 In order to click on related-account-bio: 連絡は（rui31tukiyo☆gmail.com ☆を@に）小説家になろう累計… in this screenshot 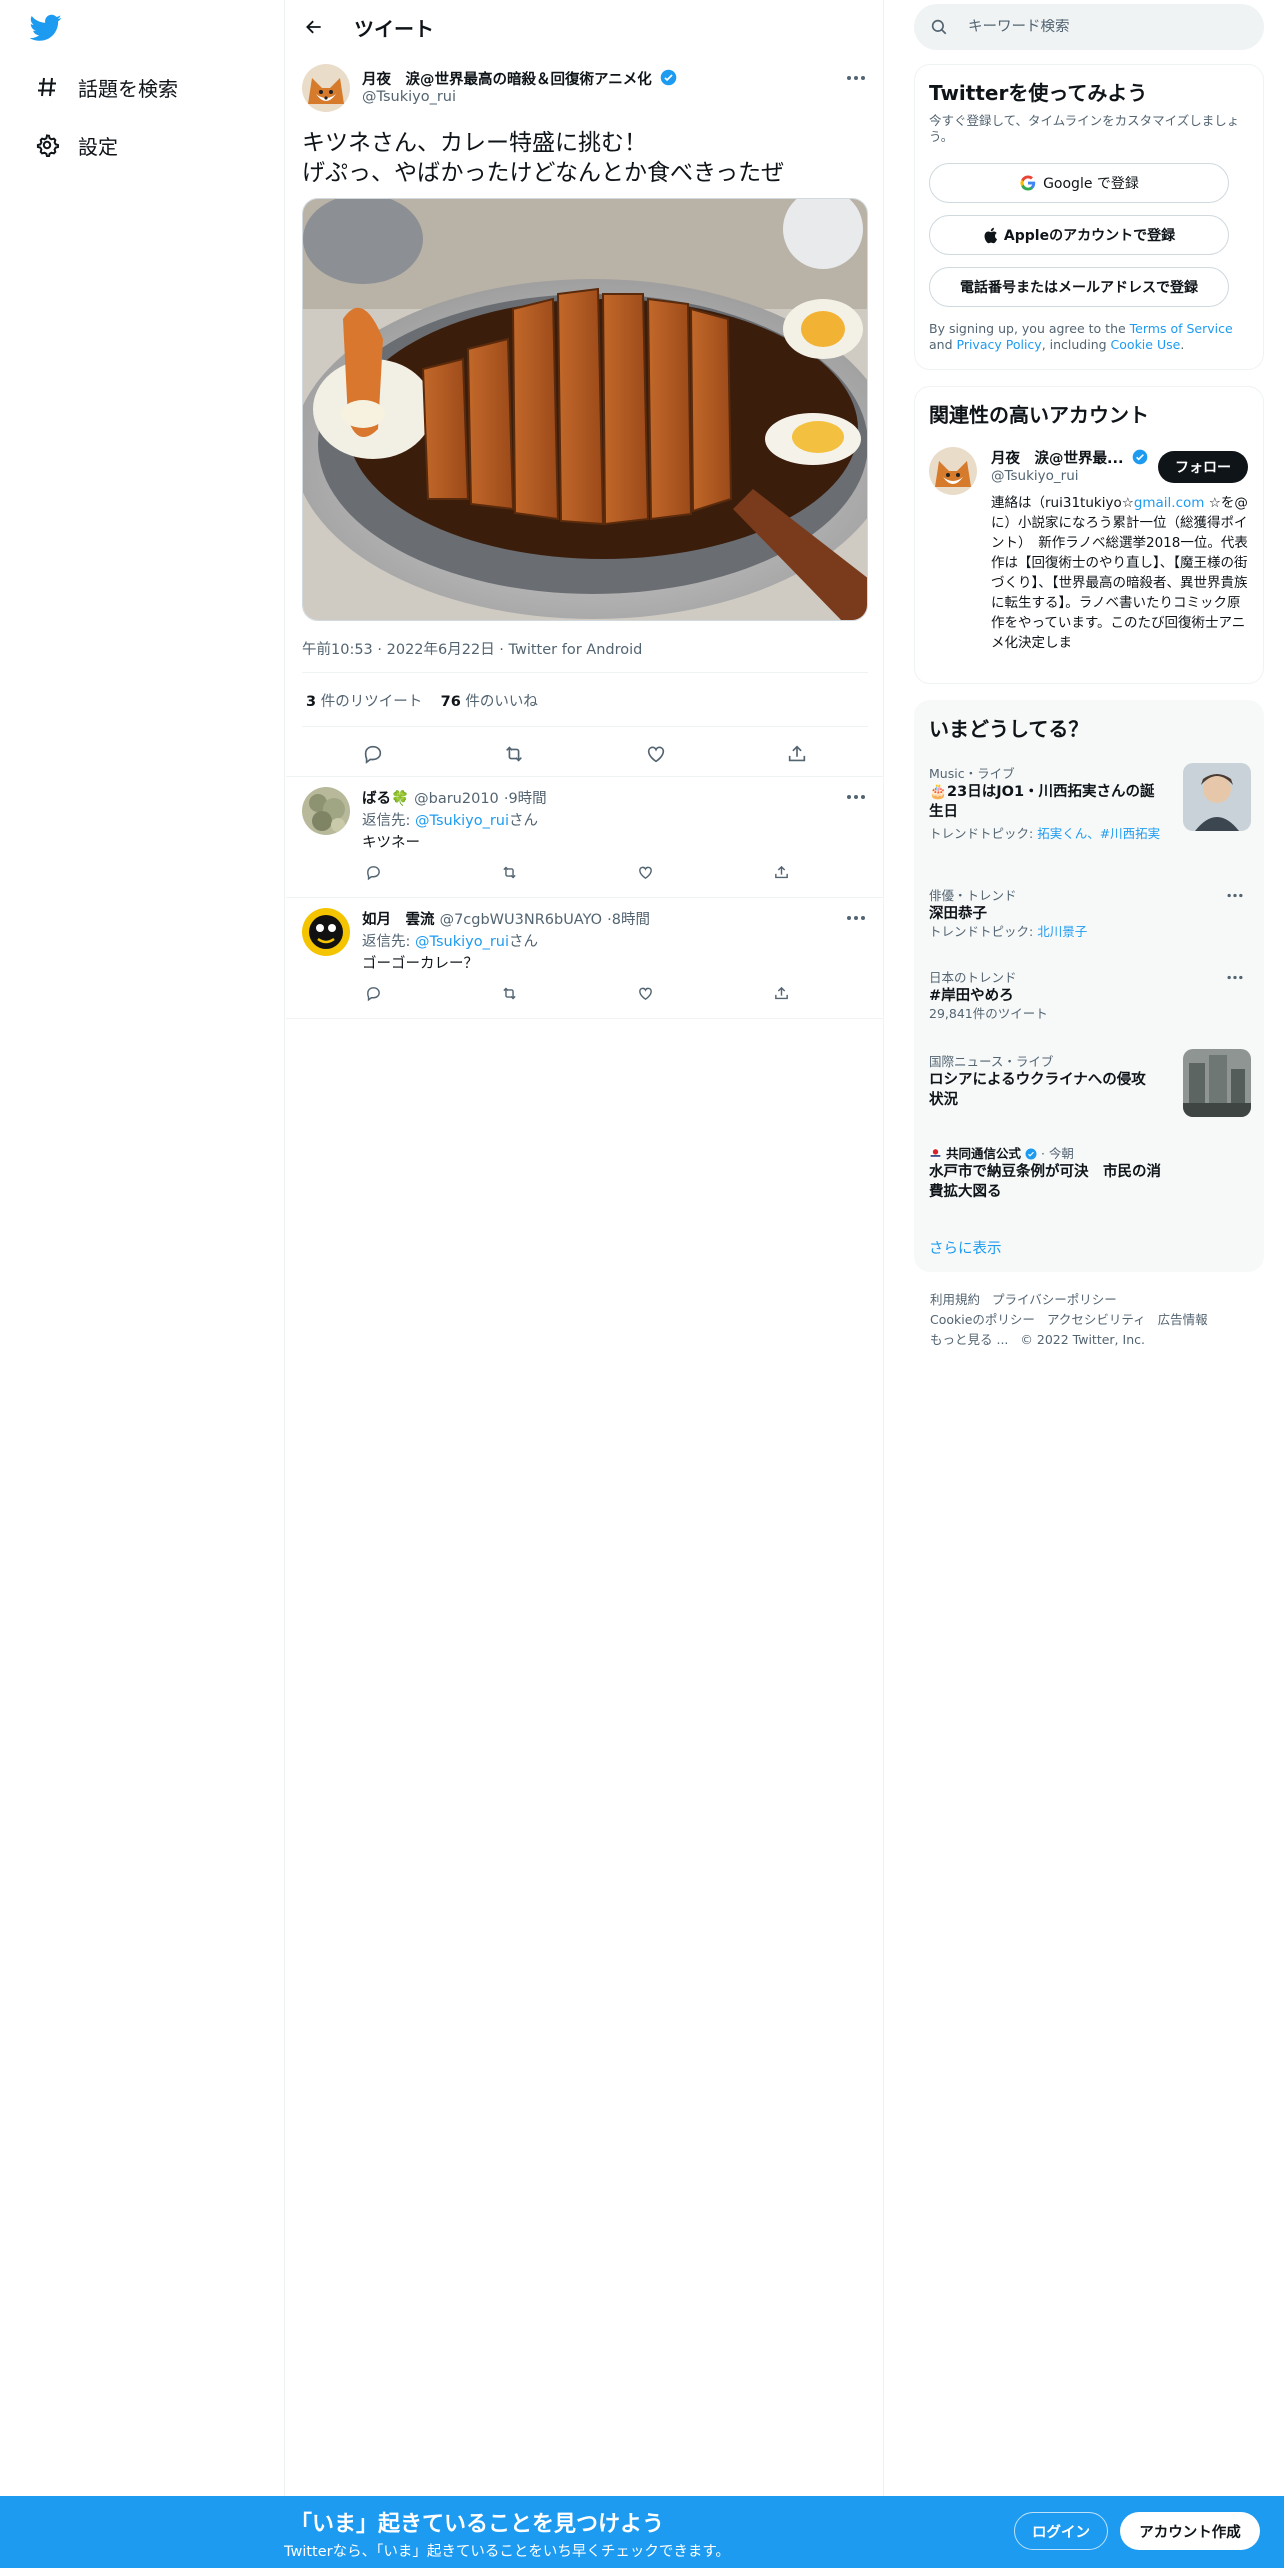, I will do `click(1122, 573)`.